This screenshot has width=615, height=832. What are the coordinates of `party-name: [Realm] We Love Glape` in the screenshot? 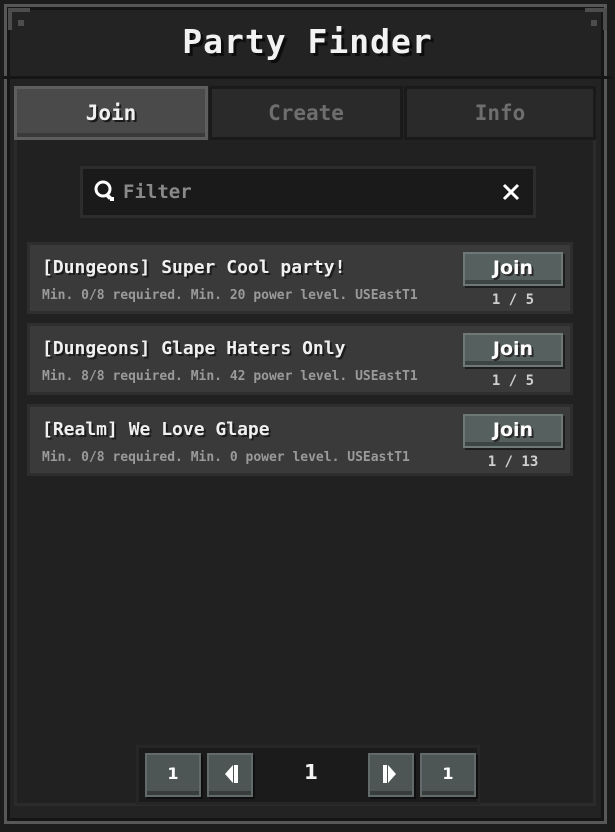 It's located at (156, 429).